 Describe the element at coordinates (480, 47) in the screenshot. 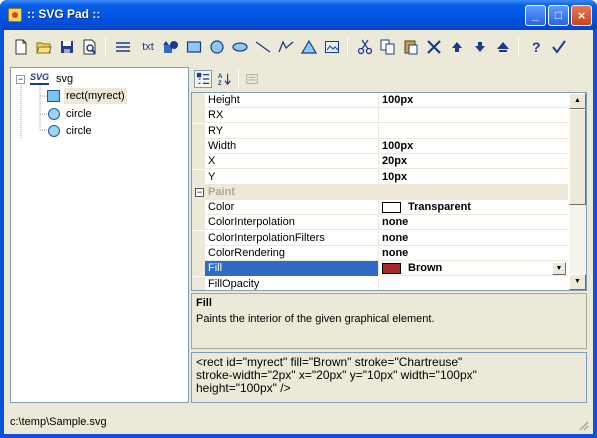

I see `move-down-icon` at that location.